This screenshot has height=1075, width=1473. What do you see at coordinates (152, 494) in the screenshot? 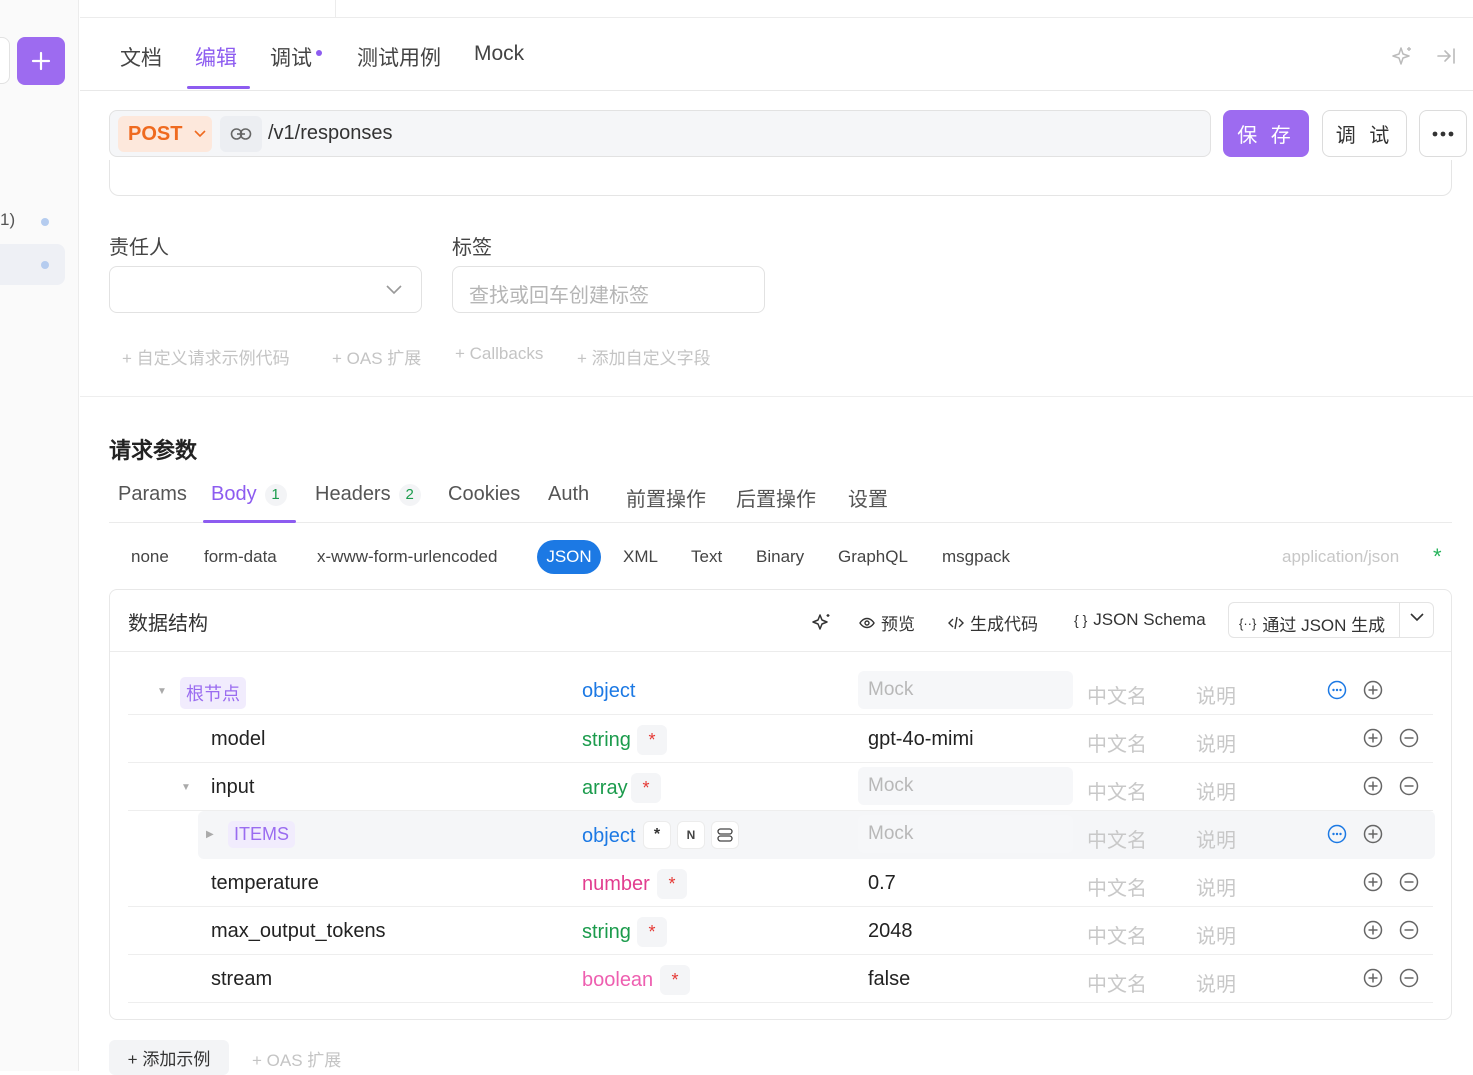
I see `tab-params: Params` at bounding box center [152, 494].